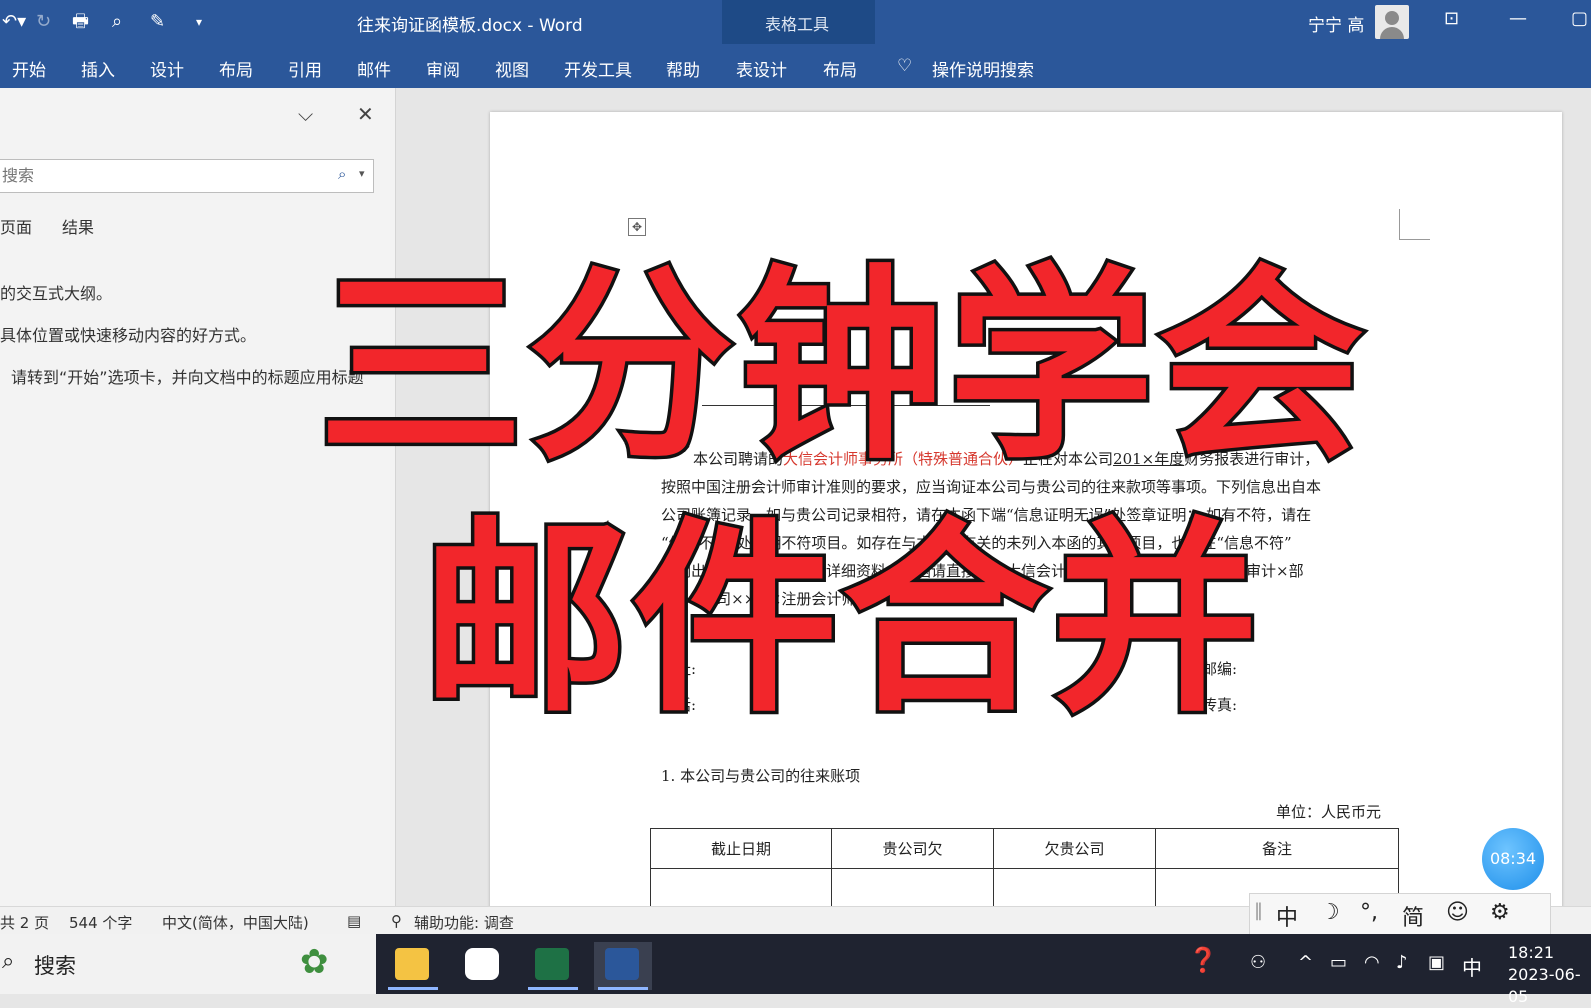 Image resolution: width=1591 pixels, height=1008 pixels. I want to click on tab-pages: 页面, so click(16, 226).